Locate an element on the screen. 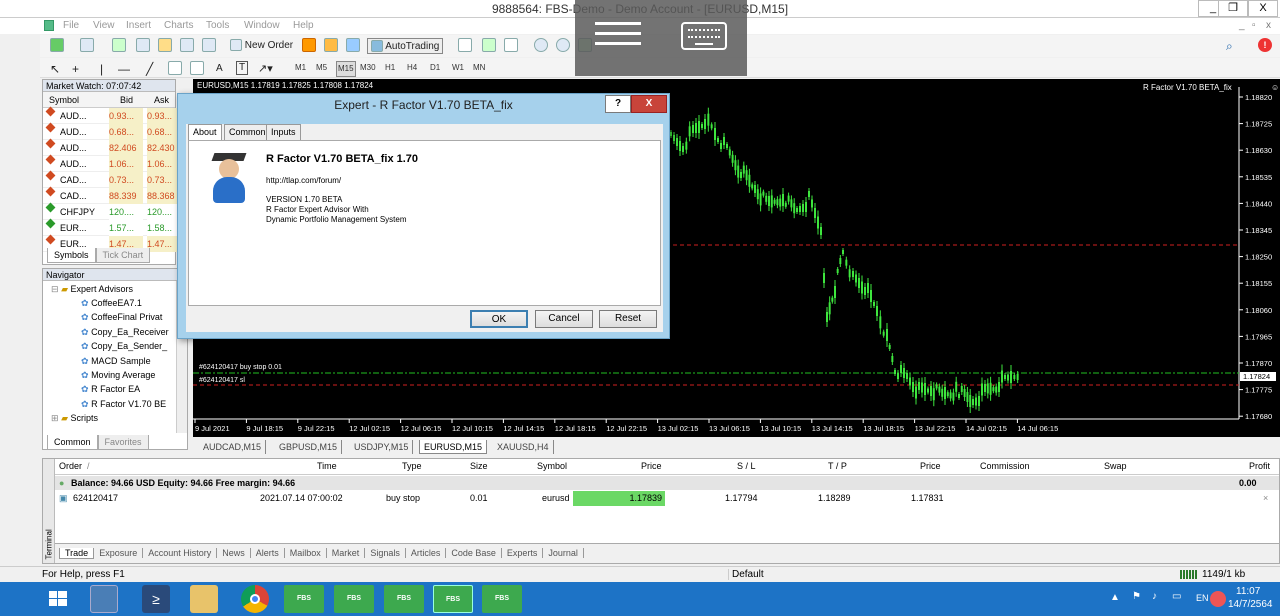 The width and height of the screenshot is (1280, 616). autotrading-button: AutoTrading is located at coordinates (405, 46).